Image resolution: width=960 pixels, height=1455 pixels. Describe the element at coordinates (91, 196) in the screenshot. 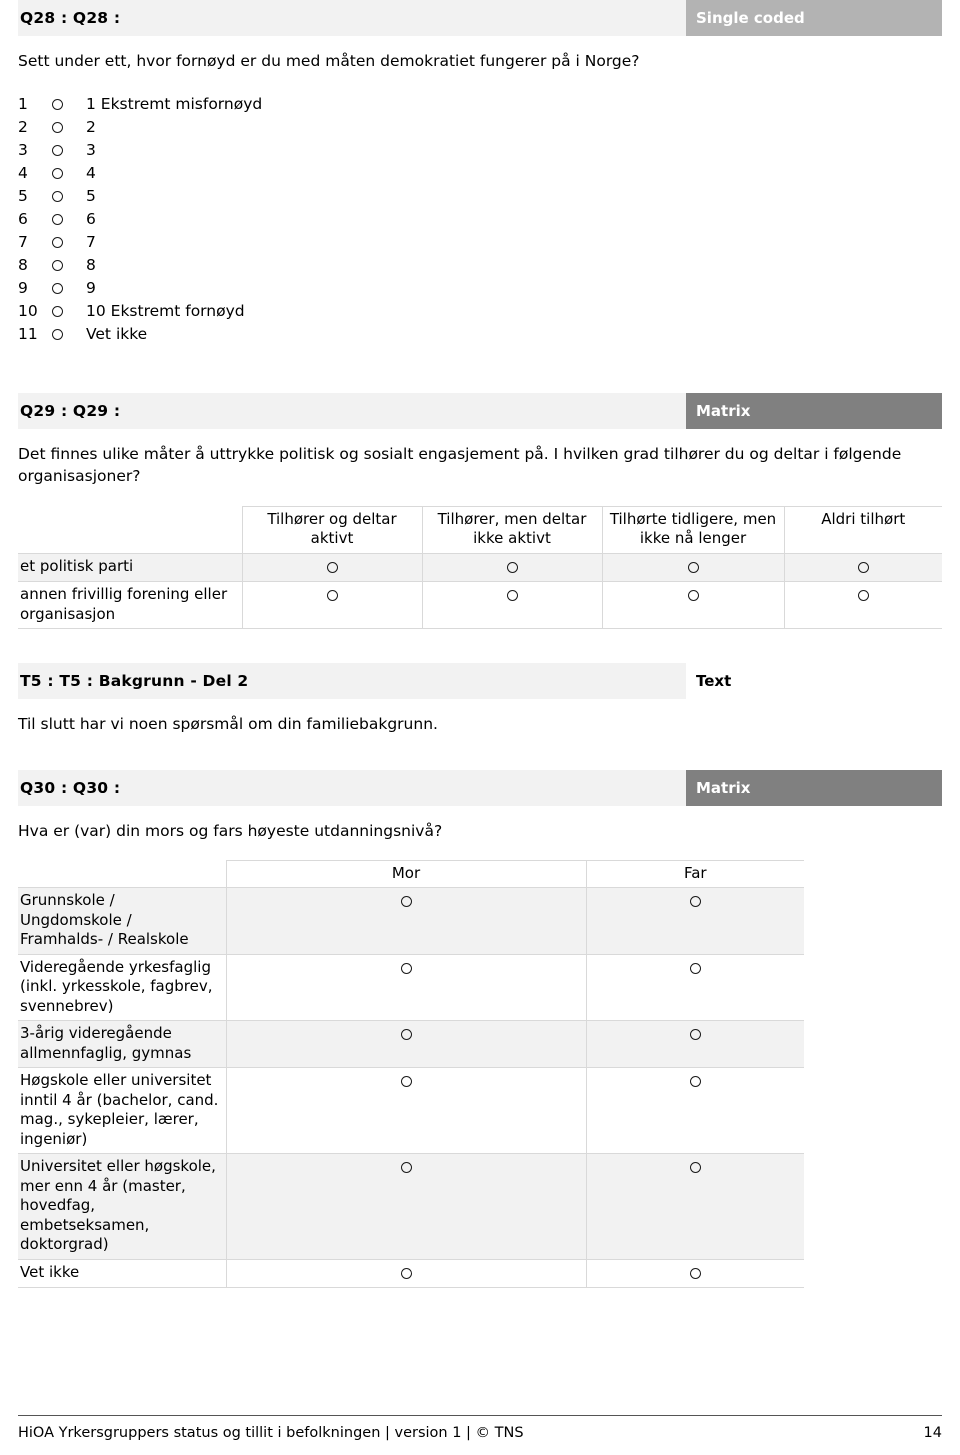

I see `option-label: 5` at that location.